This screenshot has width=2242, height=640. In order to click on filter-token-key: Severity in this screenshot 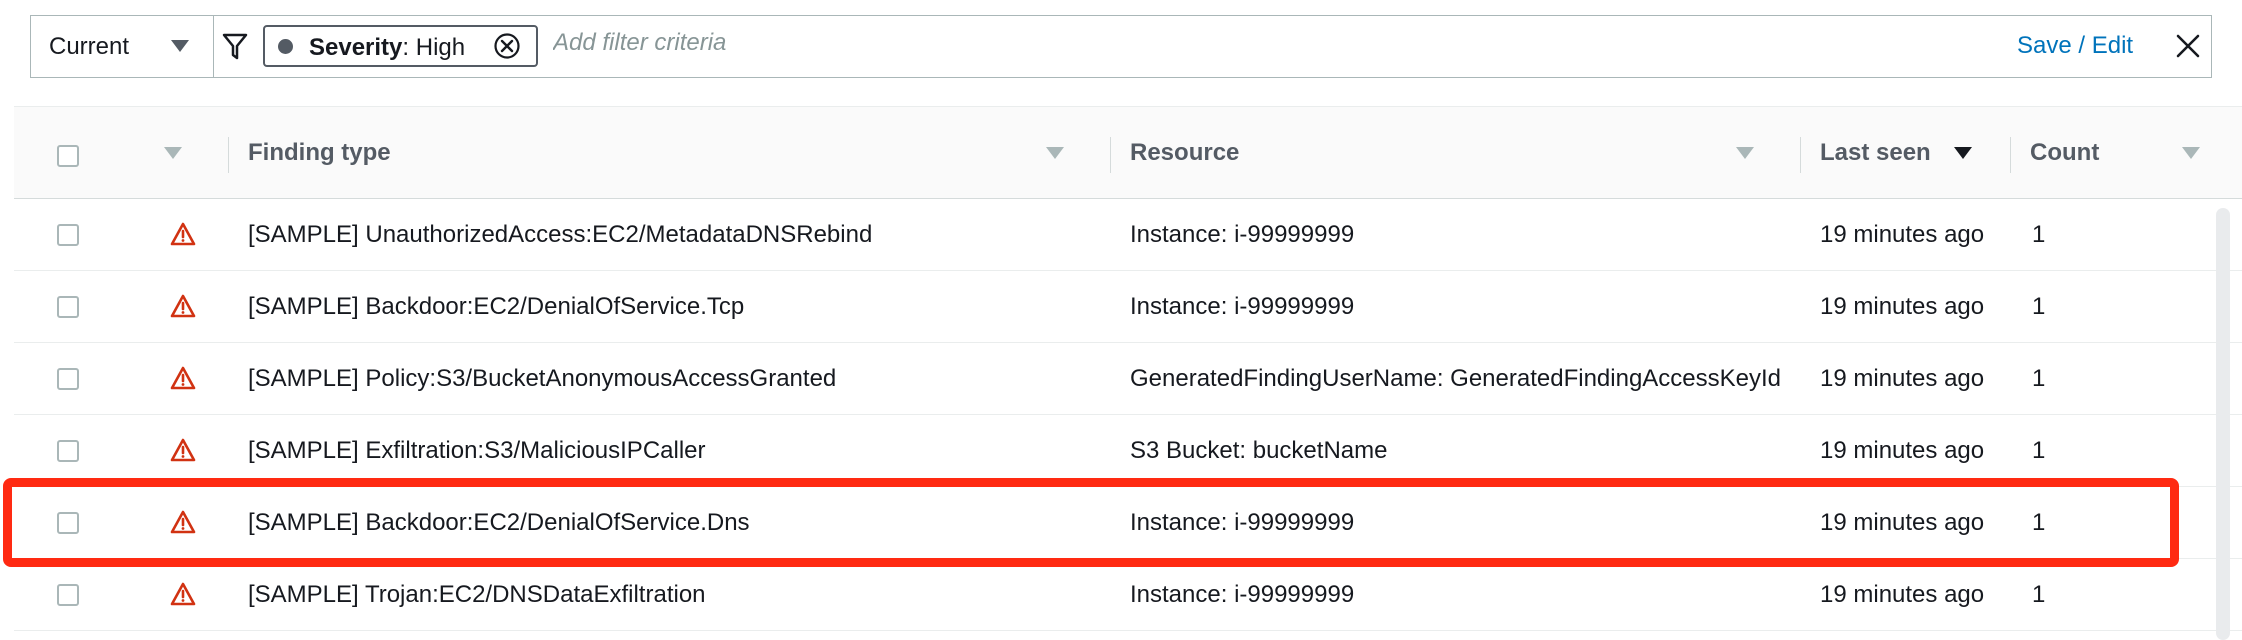, I will do `click(356, 47)`.